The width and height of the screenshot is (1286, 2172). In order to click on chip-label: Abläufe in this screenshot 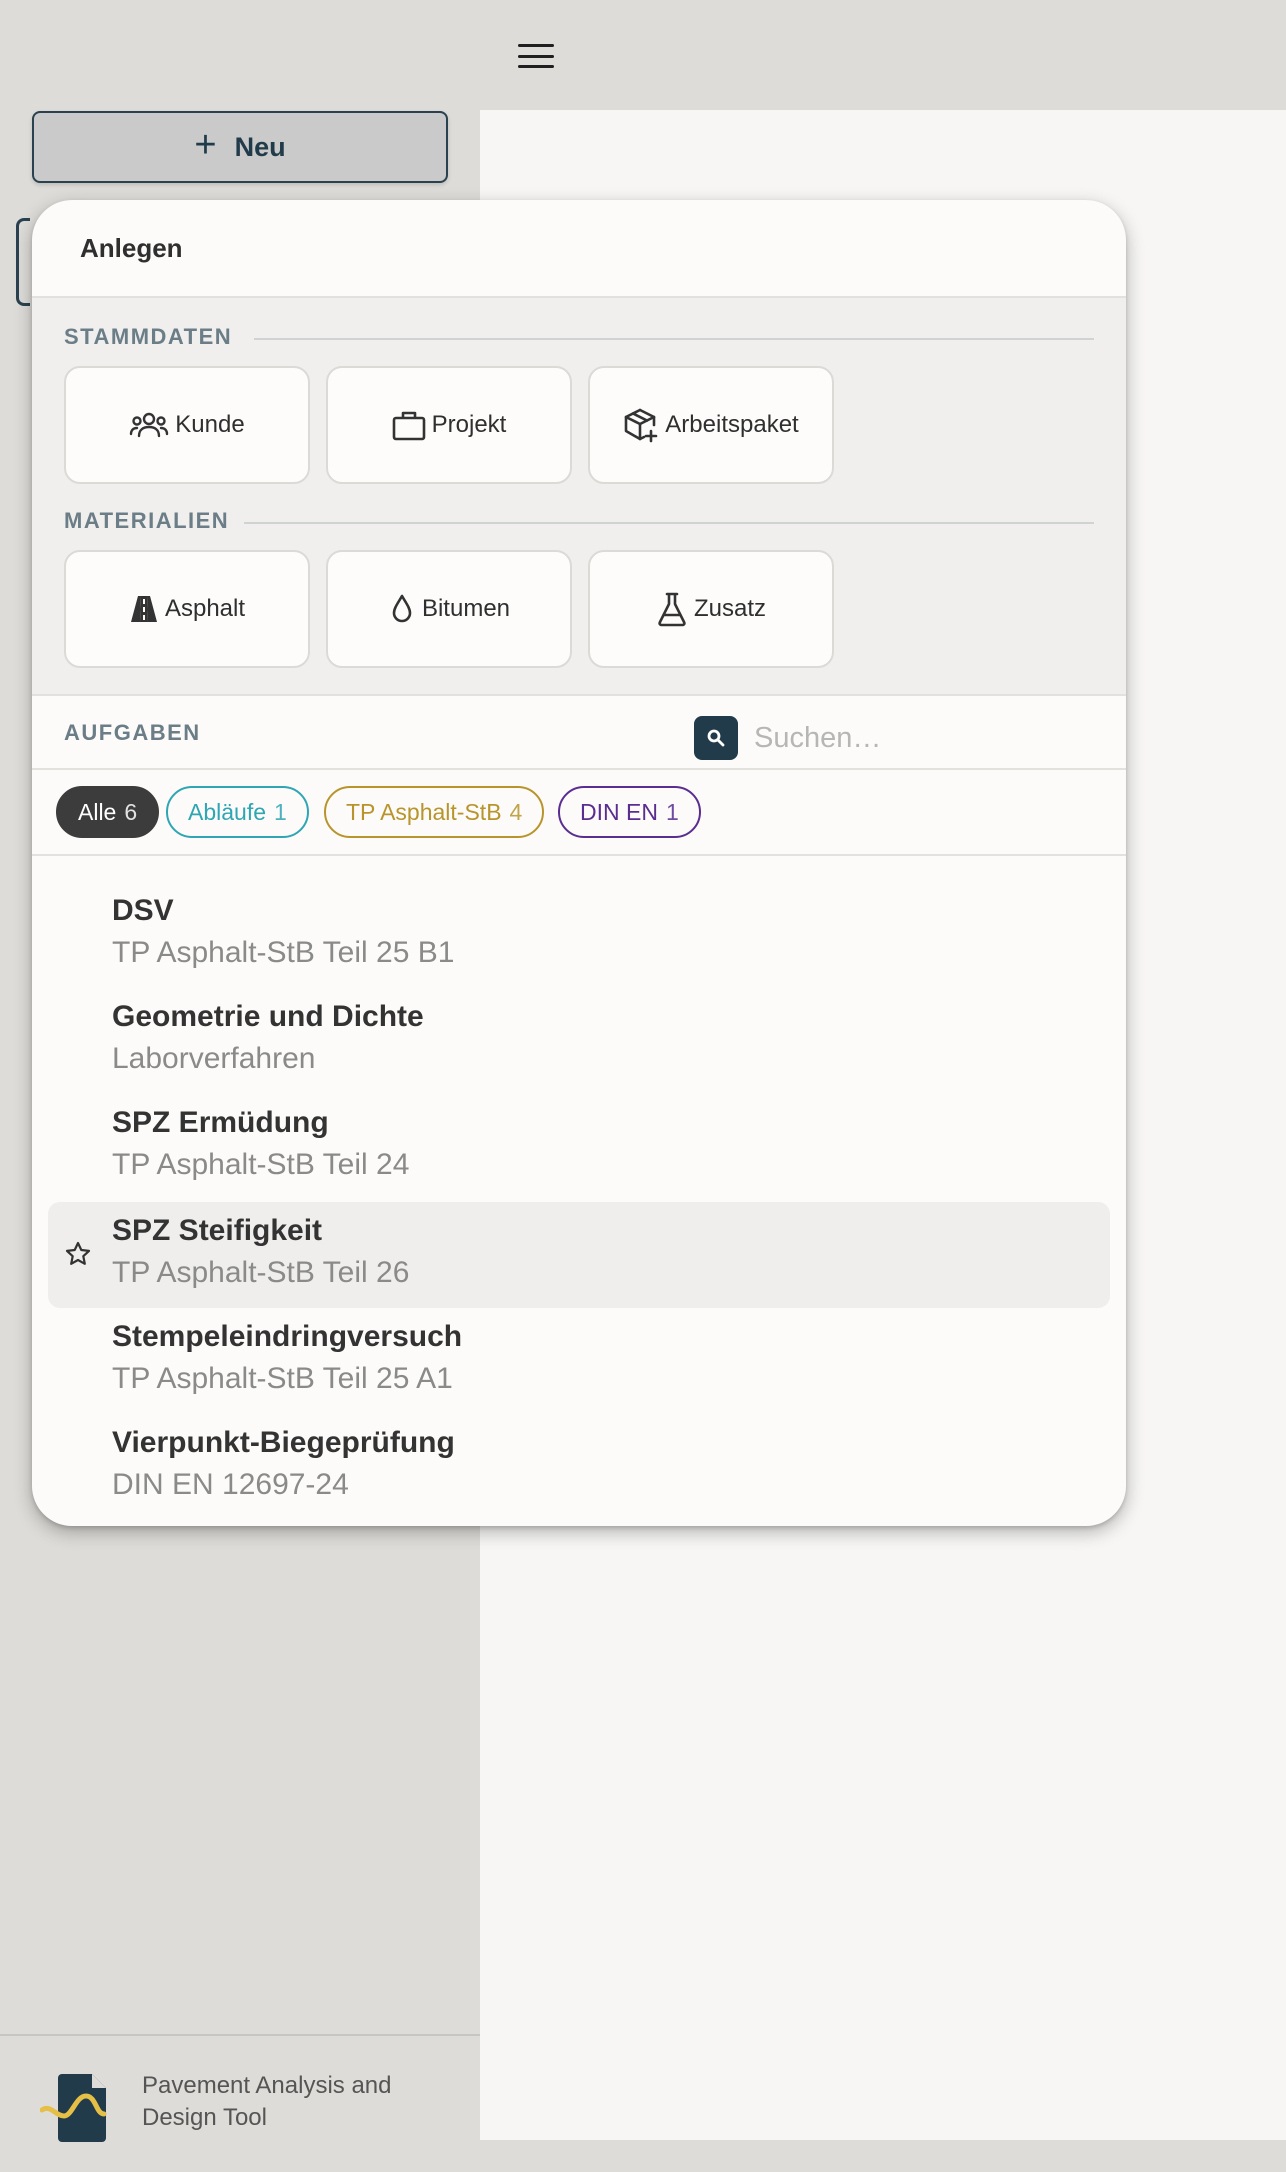, I will do `click(227, 811)`.